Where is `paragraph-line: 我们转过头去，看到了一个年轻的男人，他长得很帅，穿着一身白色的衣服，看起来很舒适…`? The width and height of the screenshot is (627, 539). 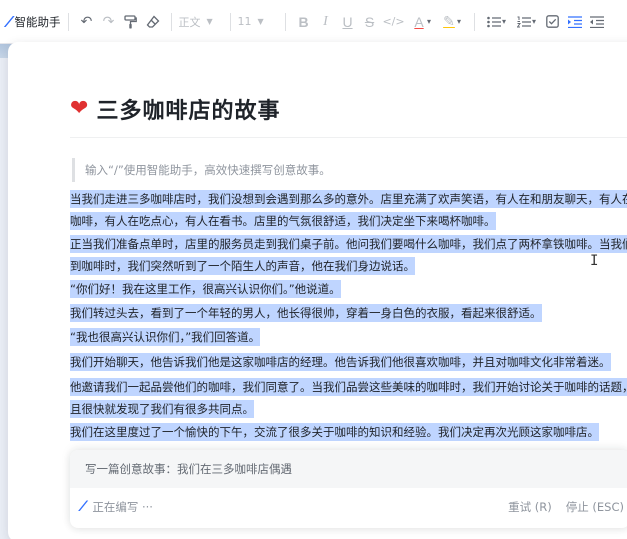
paragraph-line: 我们转过头去，看到了一个年轻的男人，他长得很帅，穿着一身白色的衣服，看起来很舒适… is located at coordinates (306, 313).